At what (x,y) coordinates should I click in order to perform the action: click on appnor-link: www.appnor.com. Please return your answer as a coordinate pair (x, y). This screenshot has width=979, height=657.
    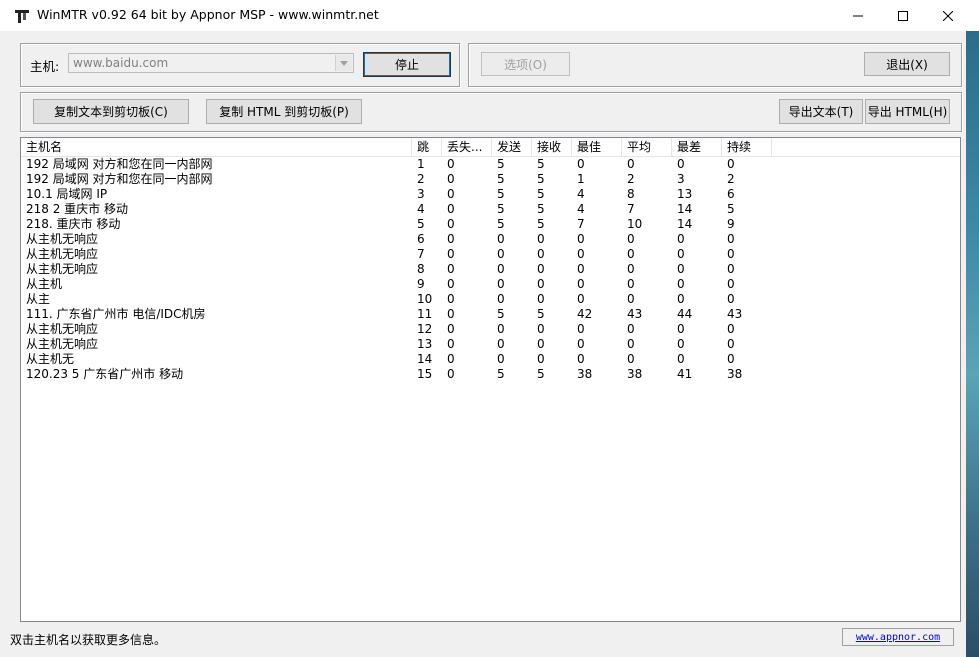
    Looking at the image, I should click on (898, 637).